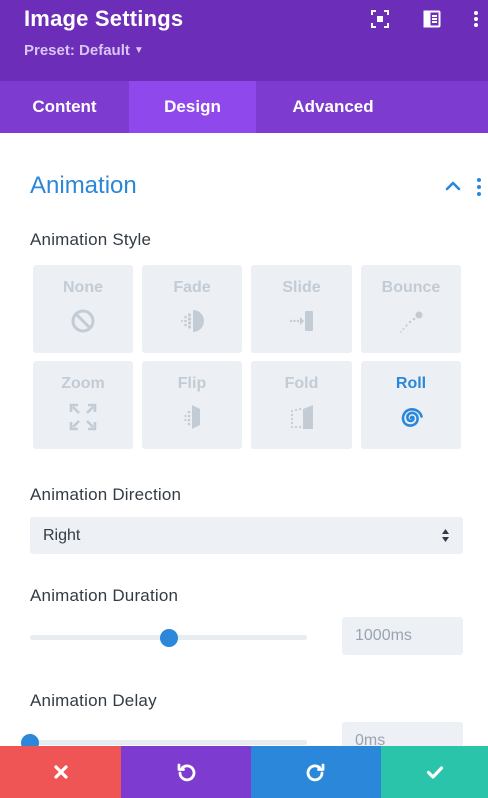  Describe the element at coordinates (192, 321) in the screenshot. I see `fade-icon` at that location.